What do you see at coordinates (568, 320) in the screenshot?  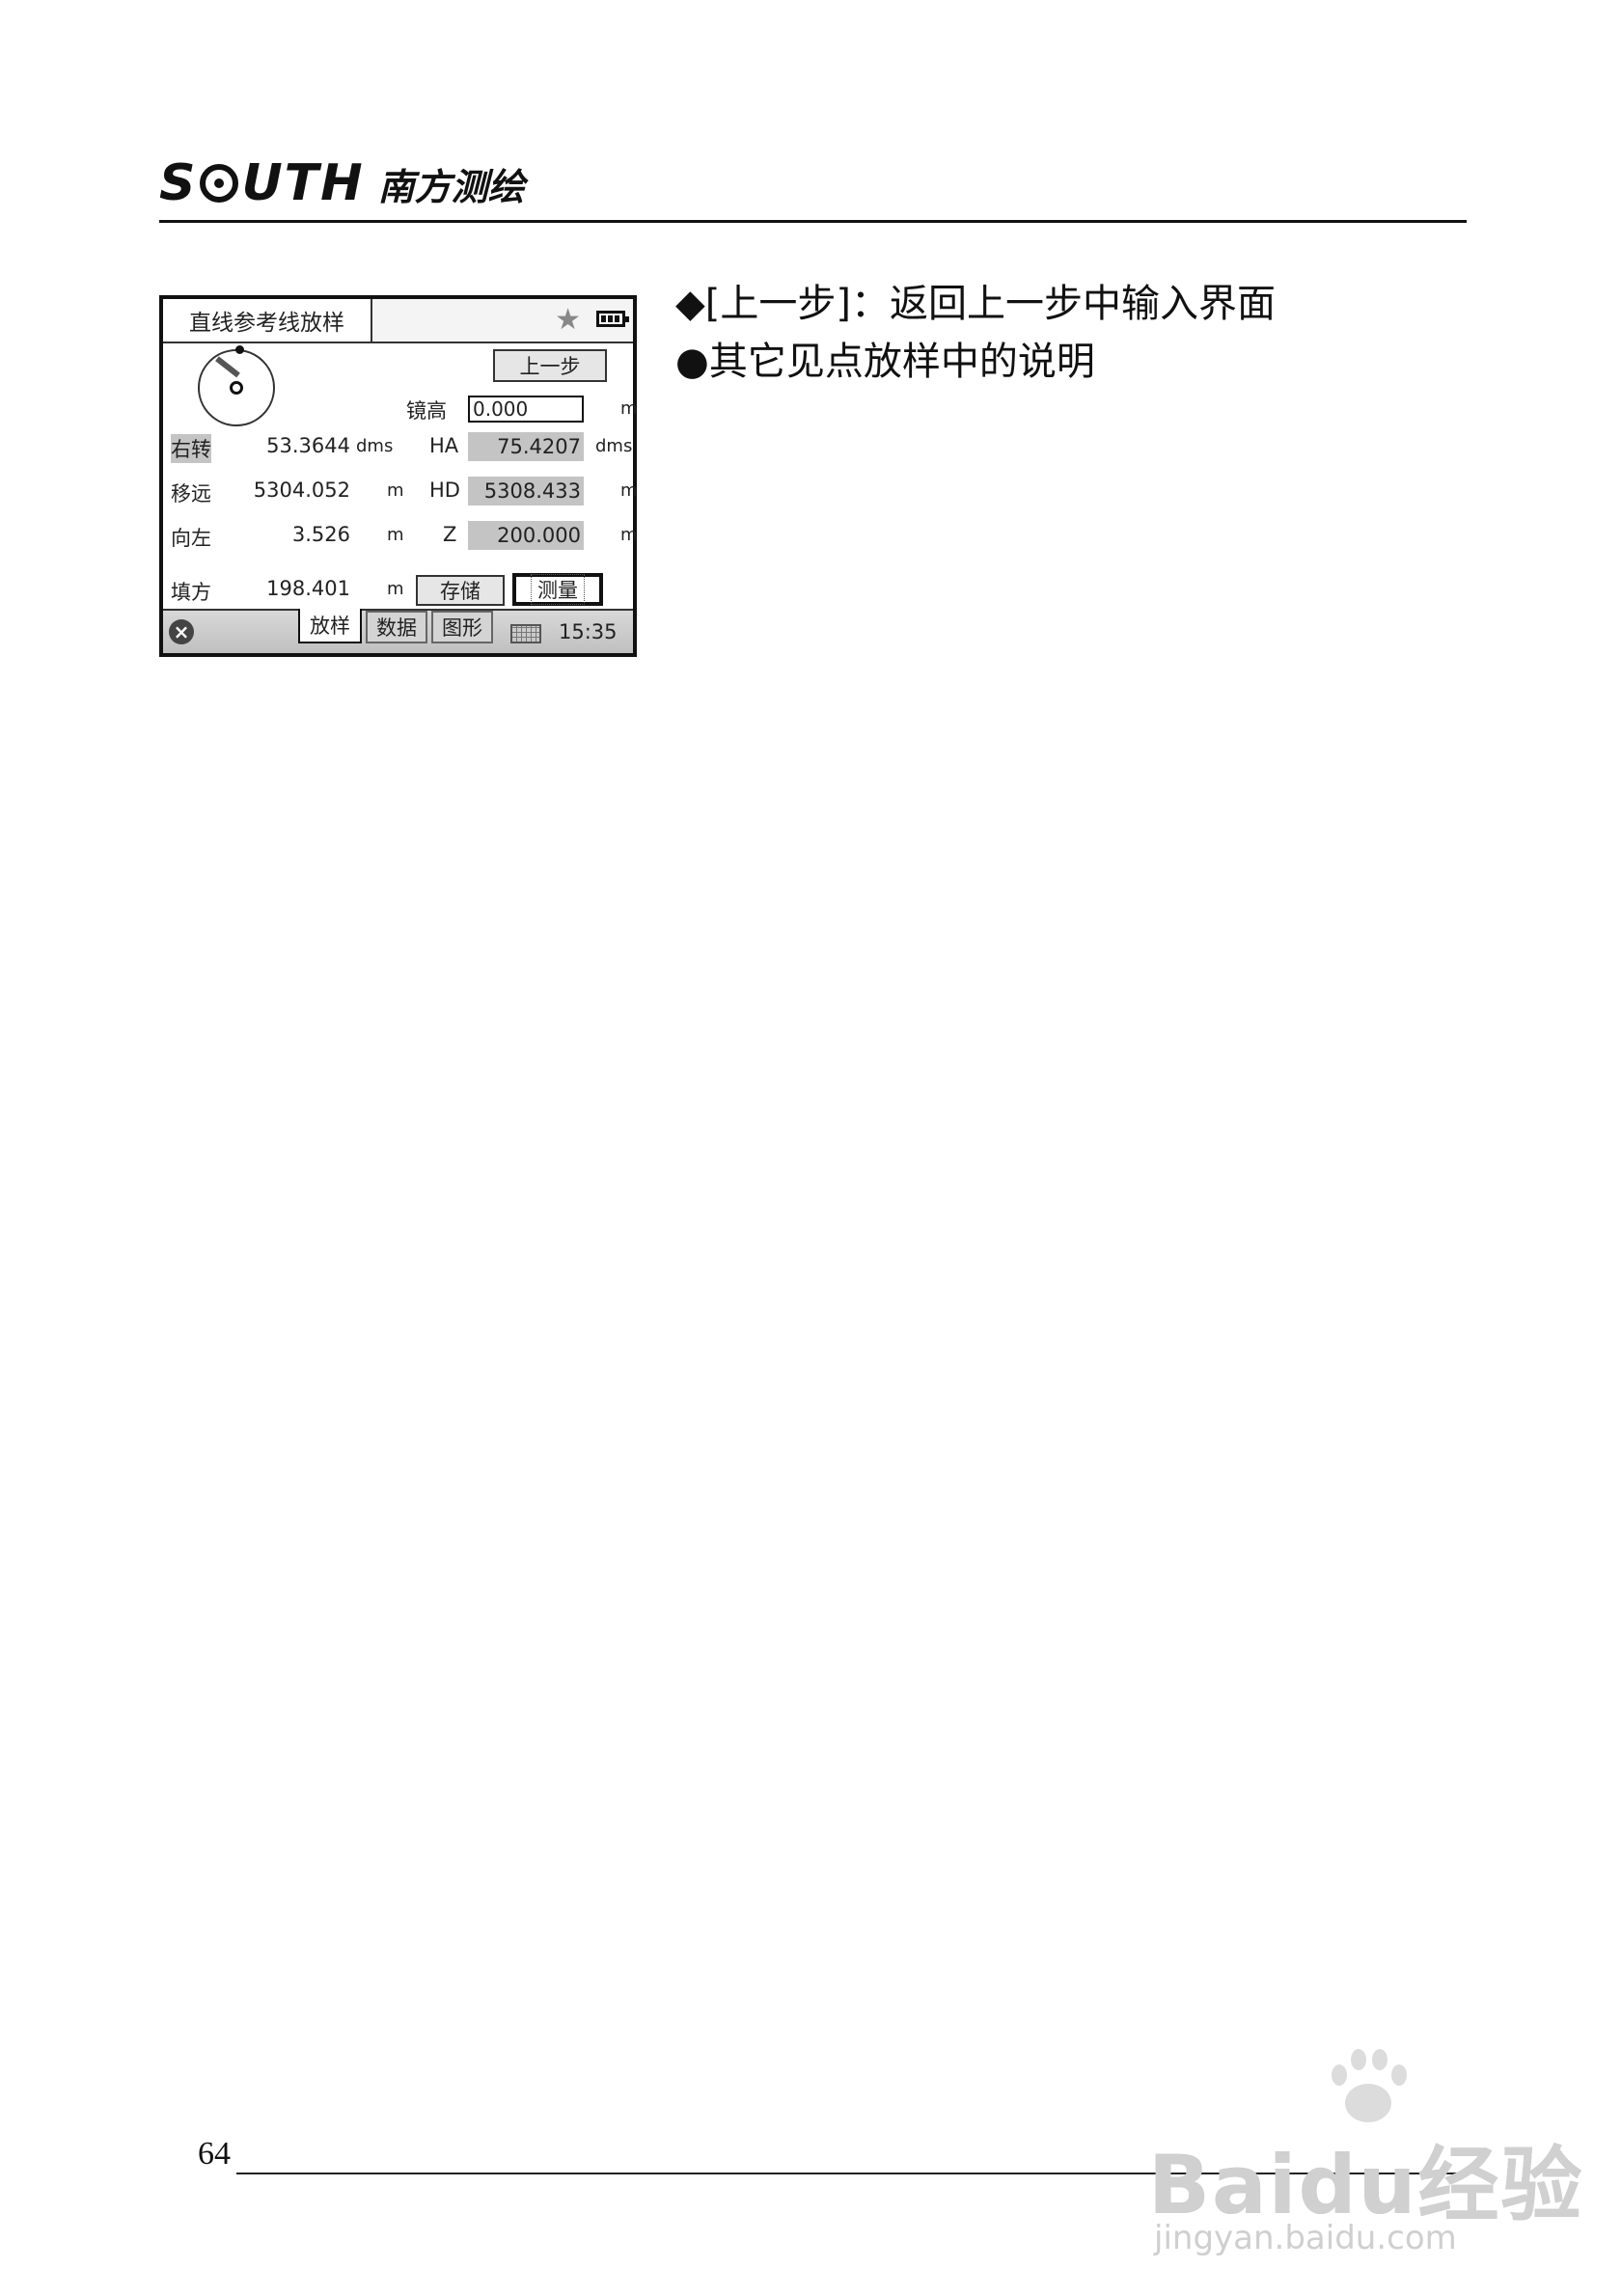 I see `star-icon: ★` at bounding box center [568, 320].